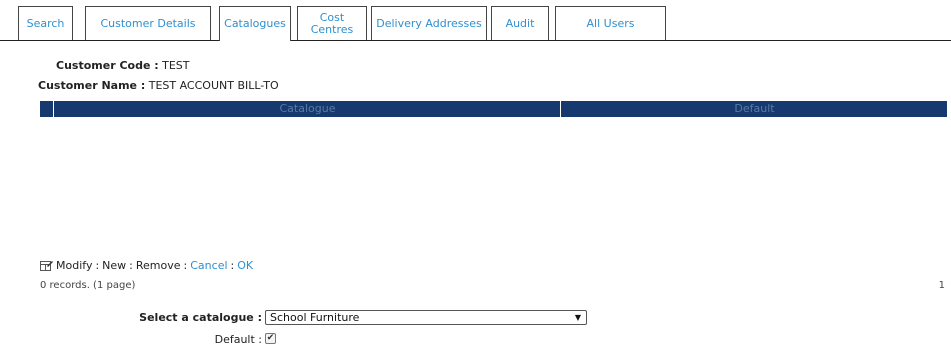 The height and width of the screenshot is (358, 951). Describe the element at coordinates (245, 265) in the screenshot. I see `ok-button: OK` at that location.